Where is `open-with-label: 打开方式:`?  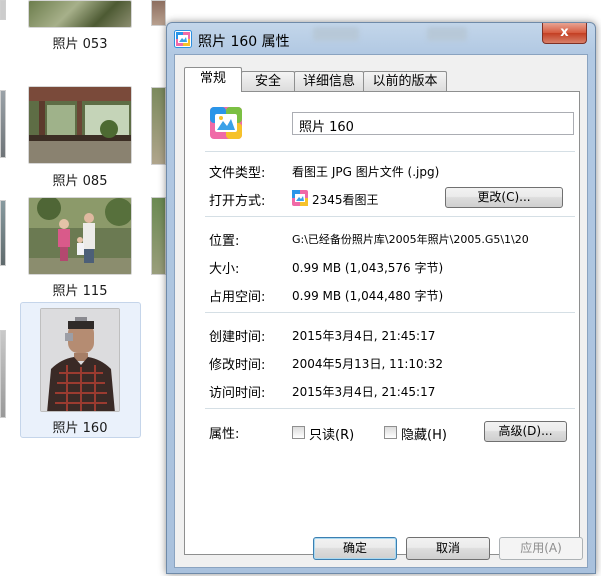
open-with-label: 打开方式: is located at coordinates (237, 201).